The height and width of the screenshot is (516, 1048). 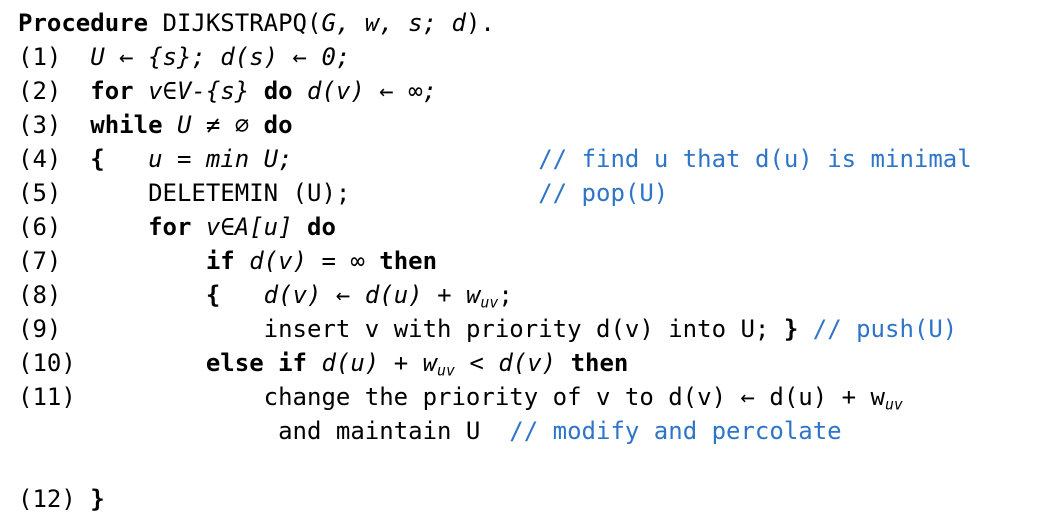 I want to click on comment-line-9: // push(U), so click(x=885, y=329).